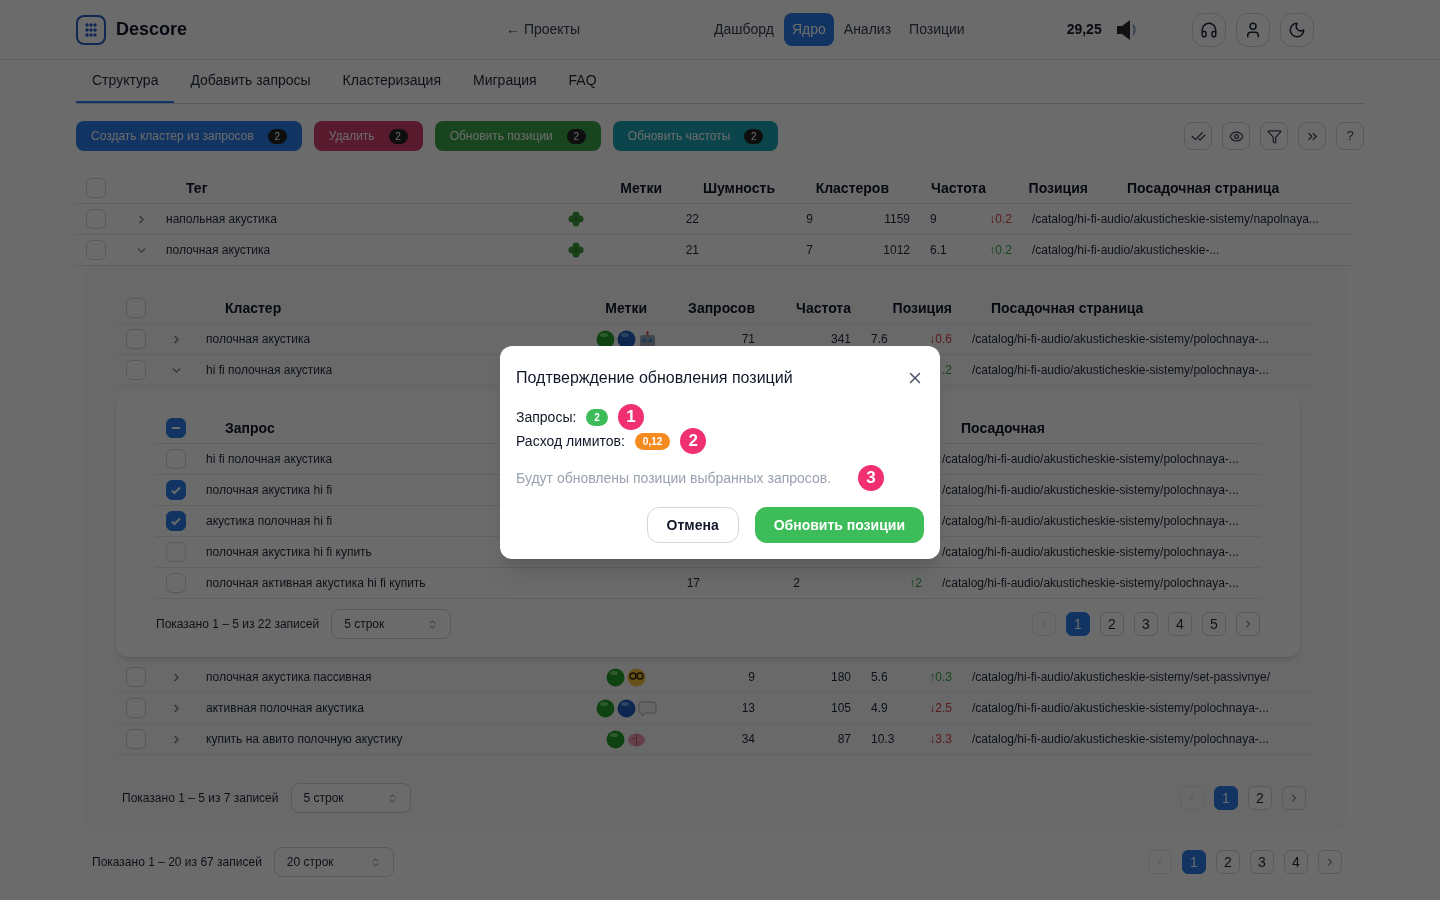  I want to click on position-change: ↓0.6, so click(940, 339).